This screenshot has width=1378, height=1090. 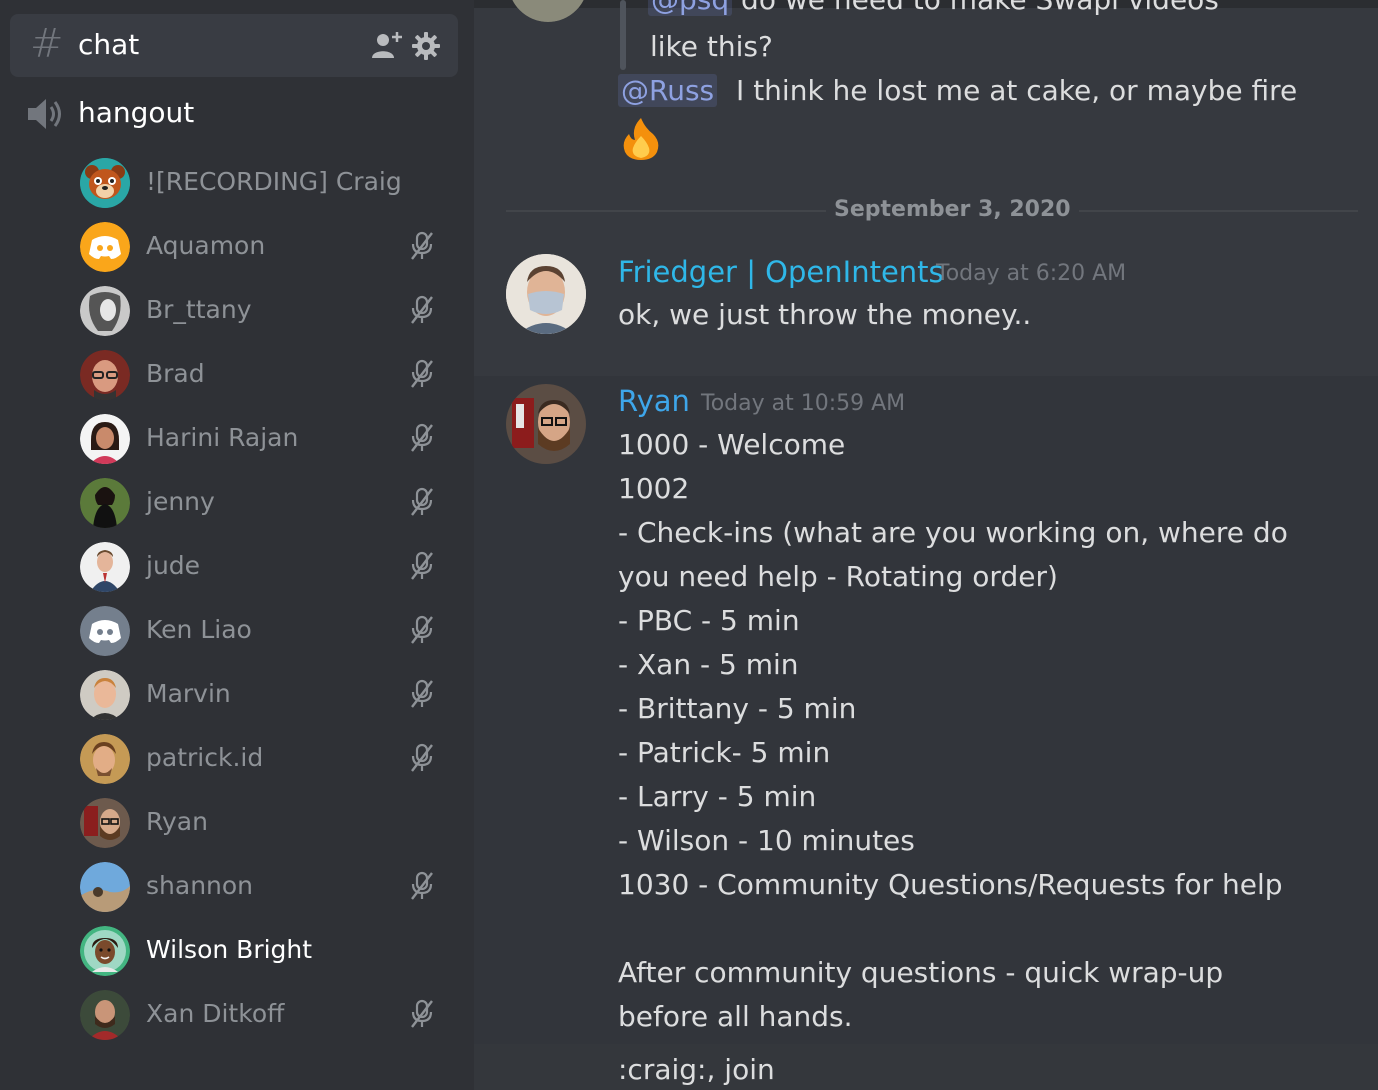 What do you see at coordinates (180, 501) in the screenshot?
I see `member-name: jenny` at bounding box center [180, 501].